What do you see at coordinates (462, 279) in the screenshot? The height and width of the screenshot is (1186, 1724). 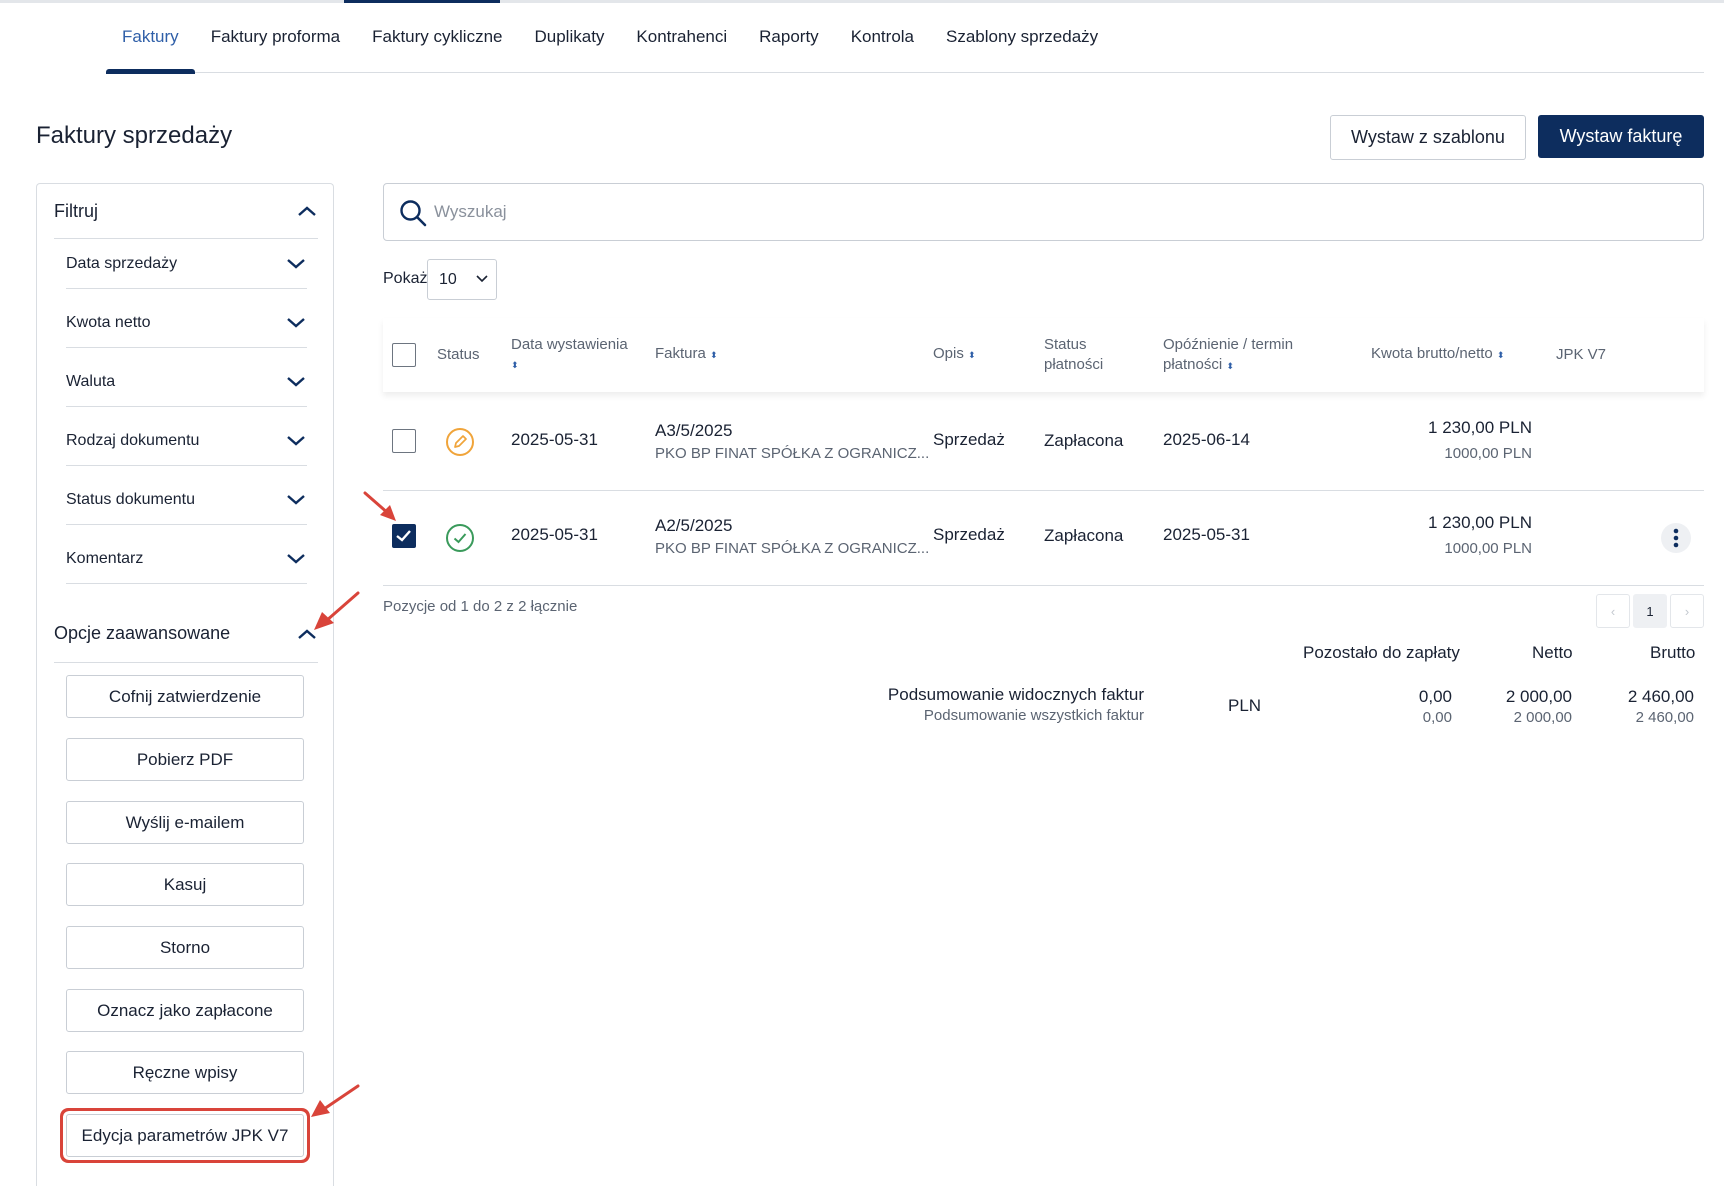 I see `page-size-select: 10` at bounding box center [462, 279].